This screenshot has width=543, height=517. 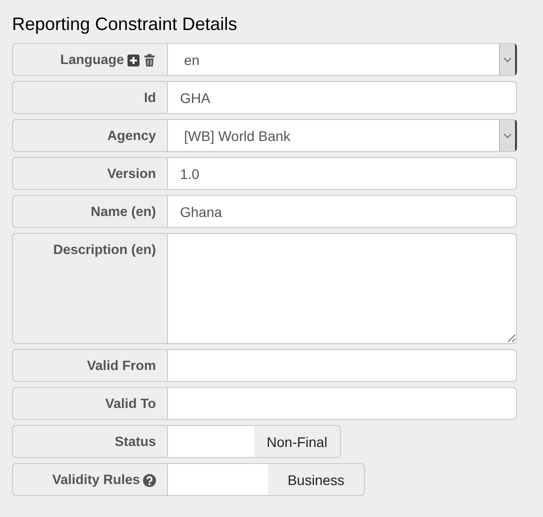 I want to click on trash-icon, so click(x=149, y=60).